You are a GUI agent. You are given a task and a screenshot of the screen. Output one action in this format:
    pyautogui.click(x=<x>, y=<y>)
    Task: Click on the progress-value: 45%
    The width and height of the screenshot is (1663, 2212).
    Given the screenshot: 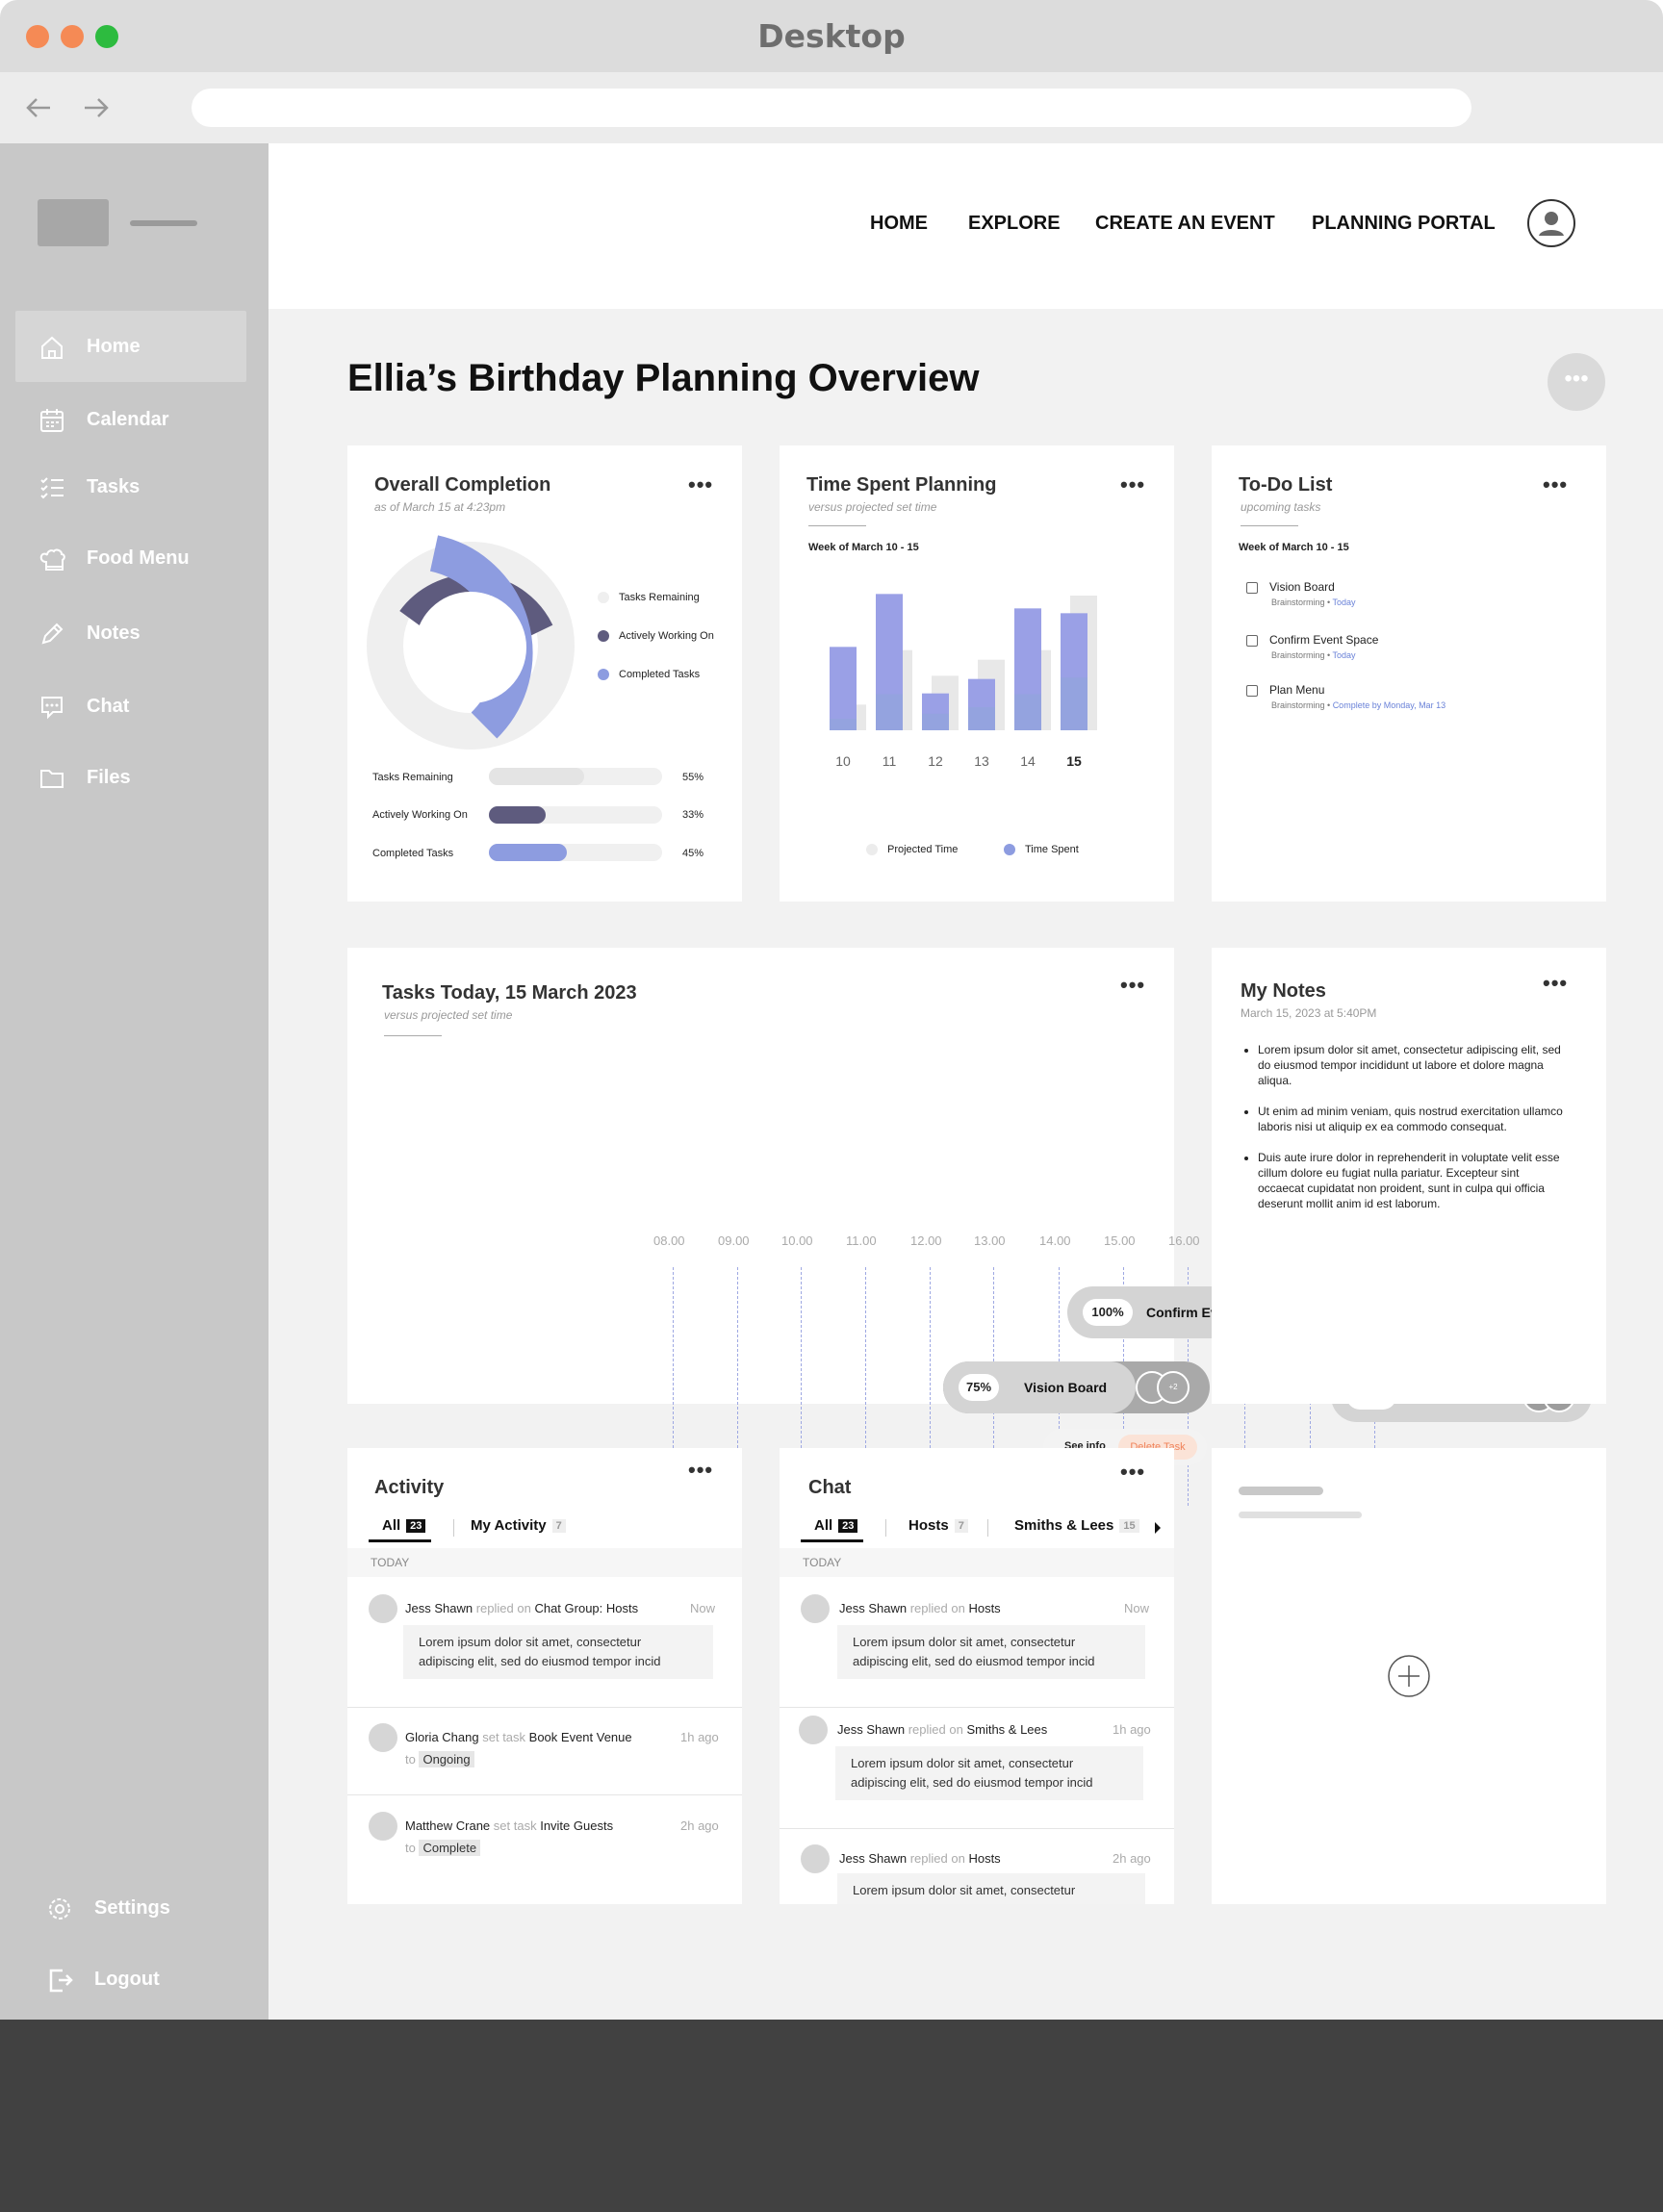 What is the action you would take?
    pyautogui.click(x=693, y=853)
    